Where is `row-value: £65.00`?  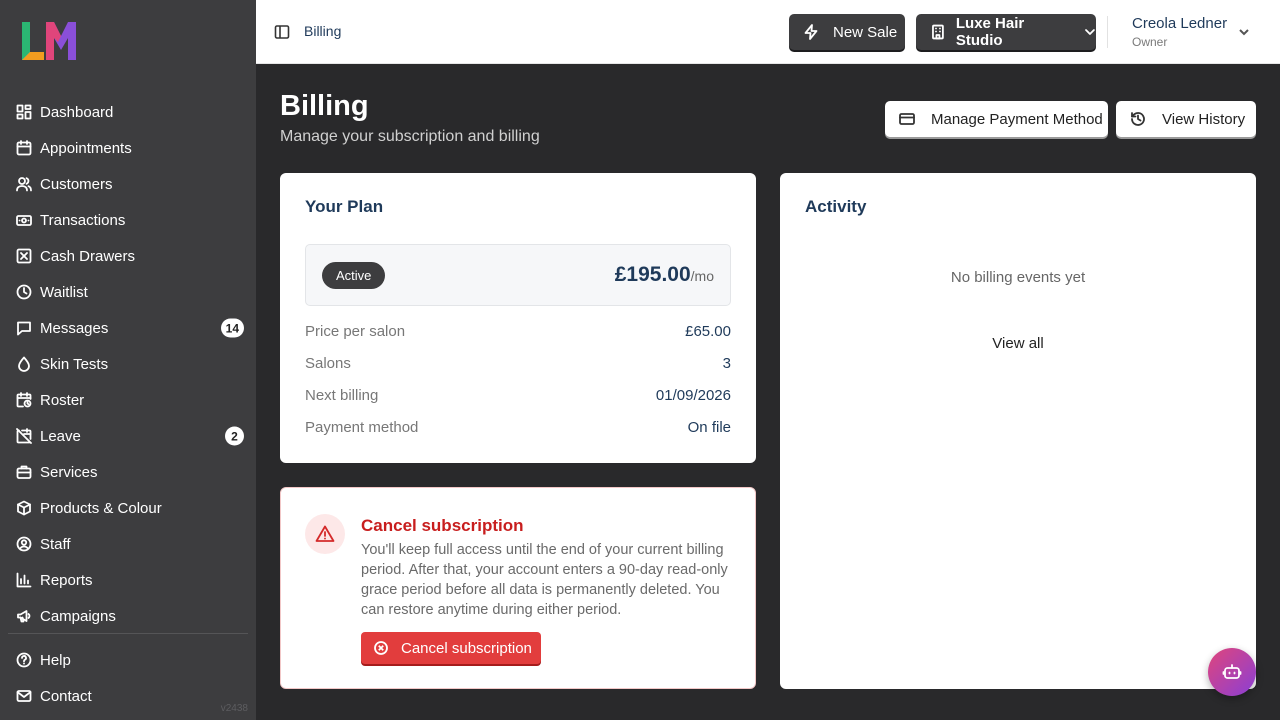
row-value: £65.00 is located at coordinates (708, 331).